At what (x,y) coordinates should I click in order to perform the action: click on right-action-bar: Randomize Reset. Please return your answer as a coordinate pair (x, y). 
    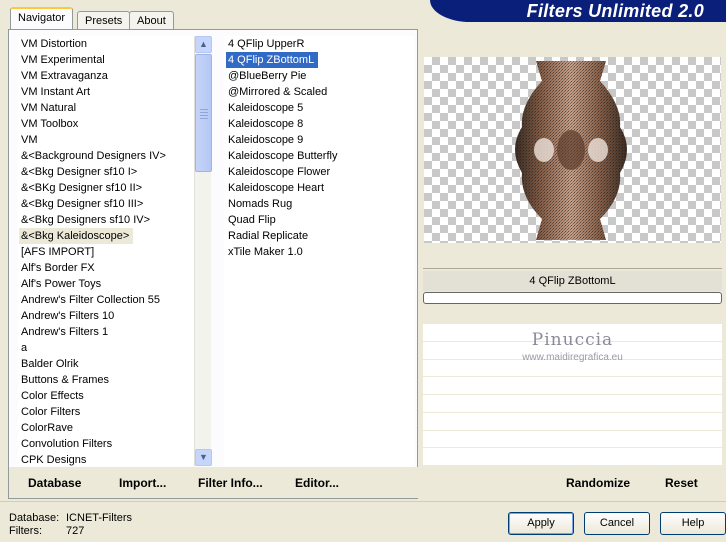
    Looking at the image, I should click on (572, 482).